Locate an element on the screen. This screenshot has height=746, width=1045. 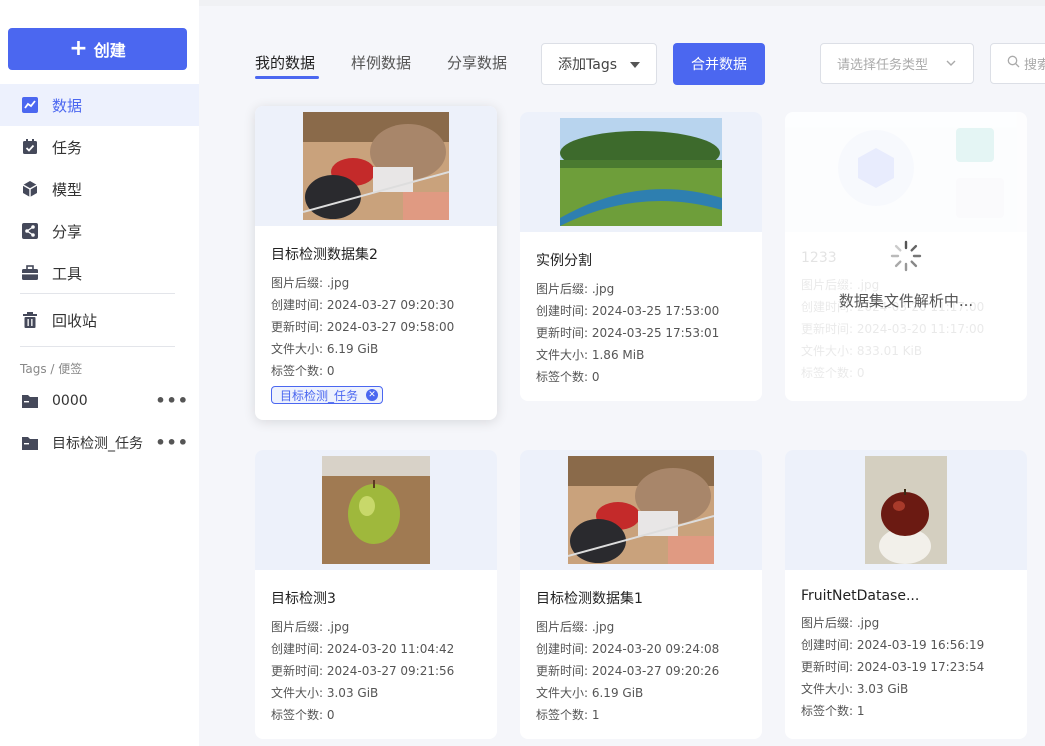
sidebar-item-trash: 回收站 is located at coordinates (99, 320).